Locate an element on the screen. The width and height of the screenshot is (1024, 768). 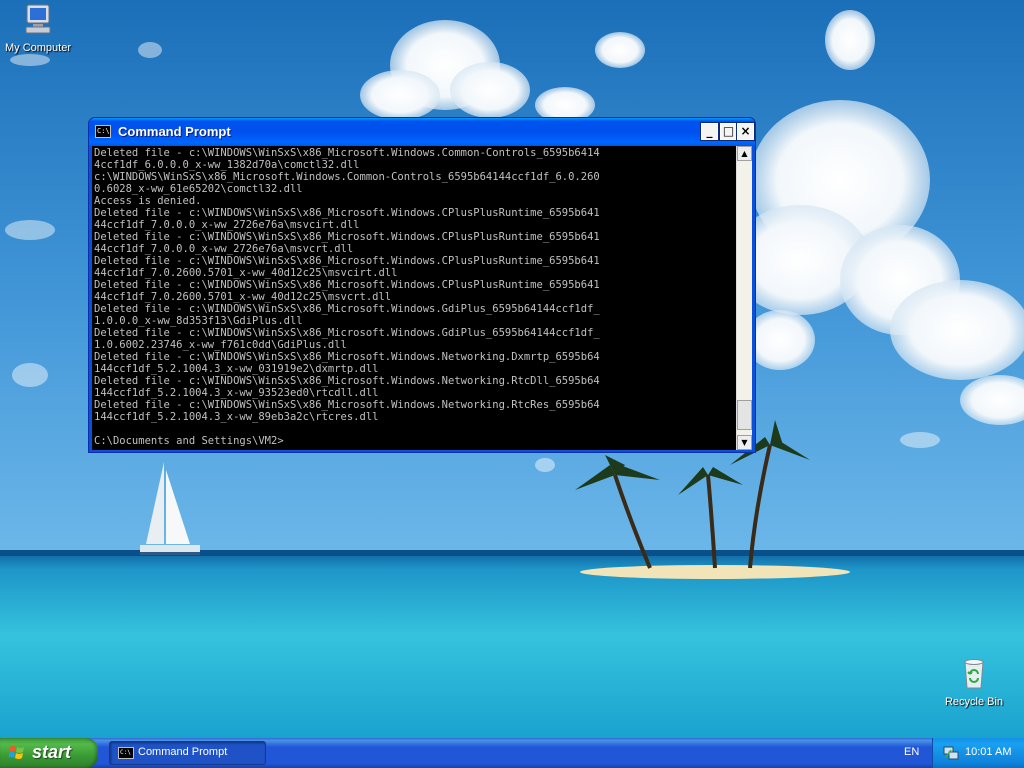
network-icon is located at coordinates (951, 753).